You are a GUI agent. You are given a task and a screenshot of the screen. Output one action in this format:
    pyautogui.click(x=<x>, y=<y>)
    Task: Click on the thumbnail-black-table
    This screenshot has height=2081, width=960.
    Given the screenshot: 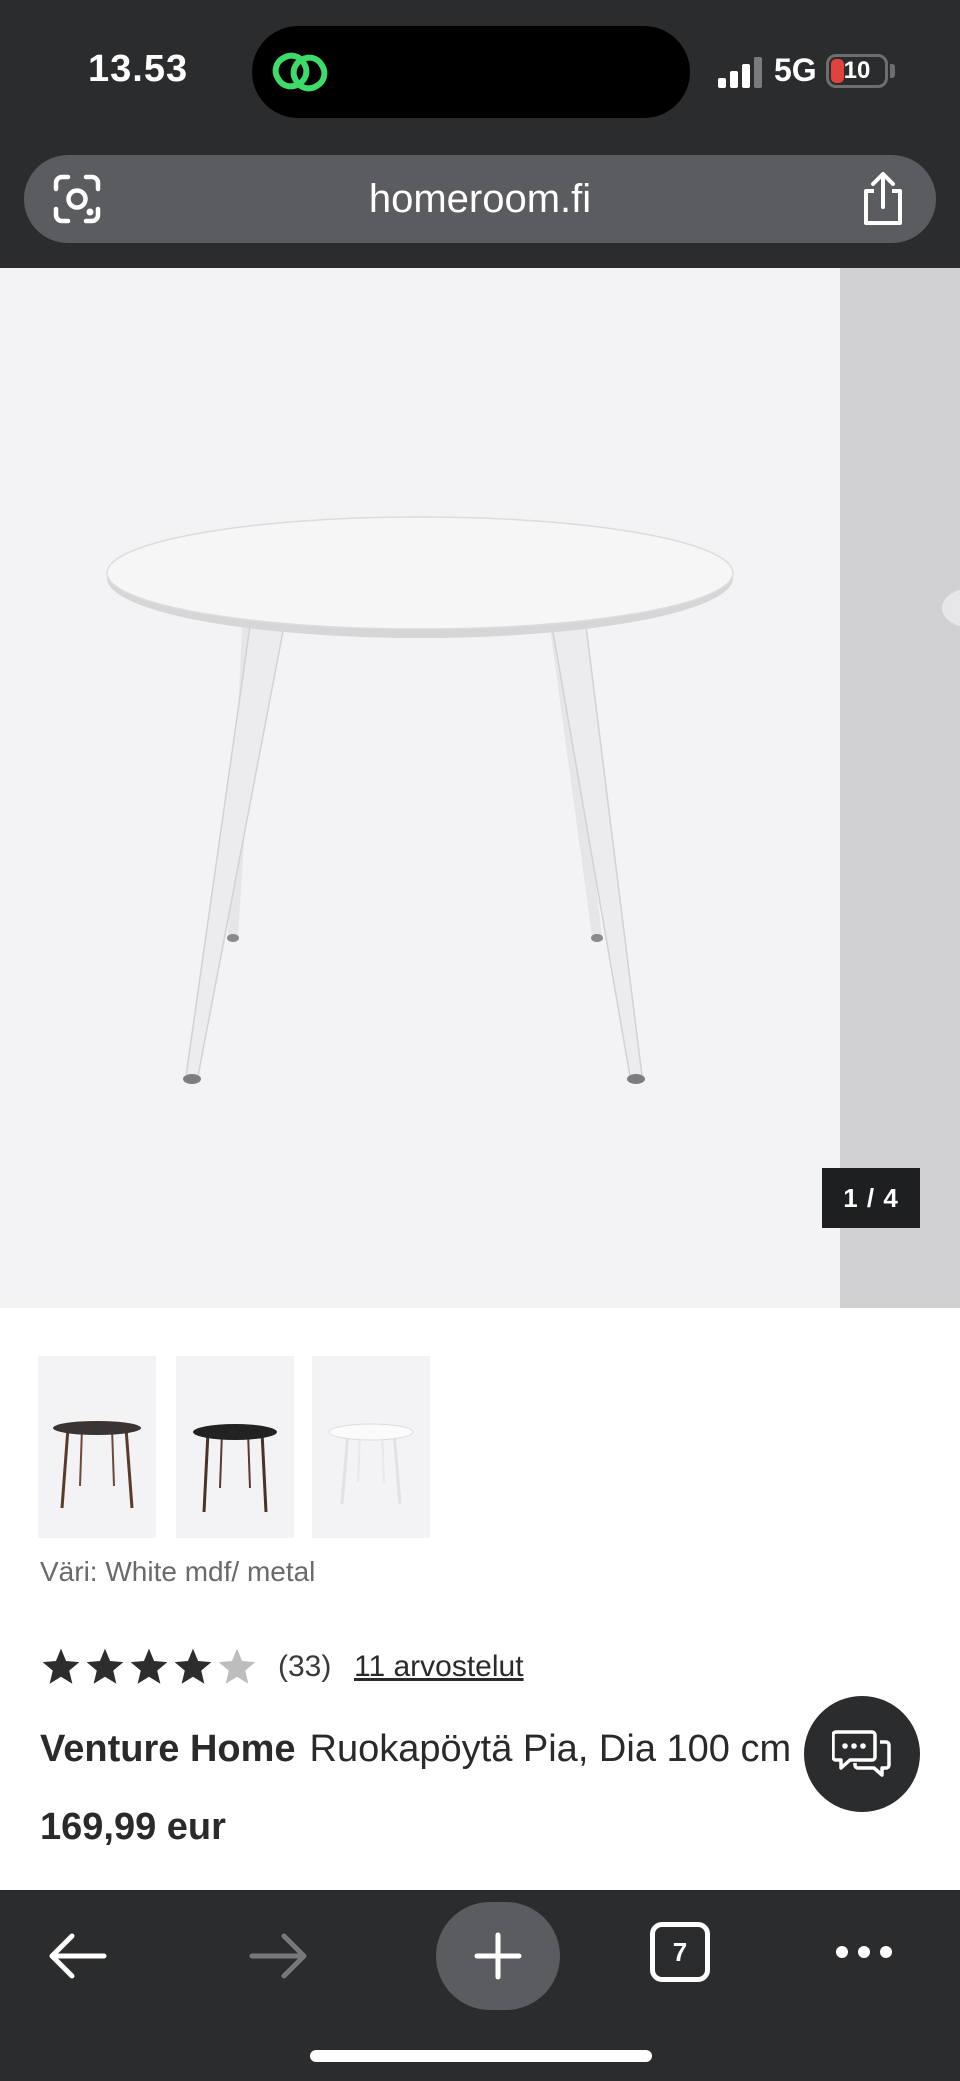 What is the action you would take?
    pyautogui.click(x=235, y=1447)
    